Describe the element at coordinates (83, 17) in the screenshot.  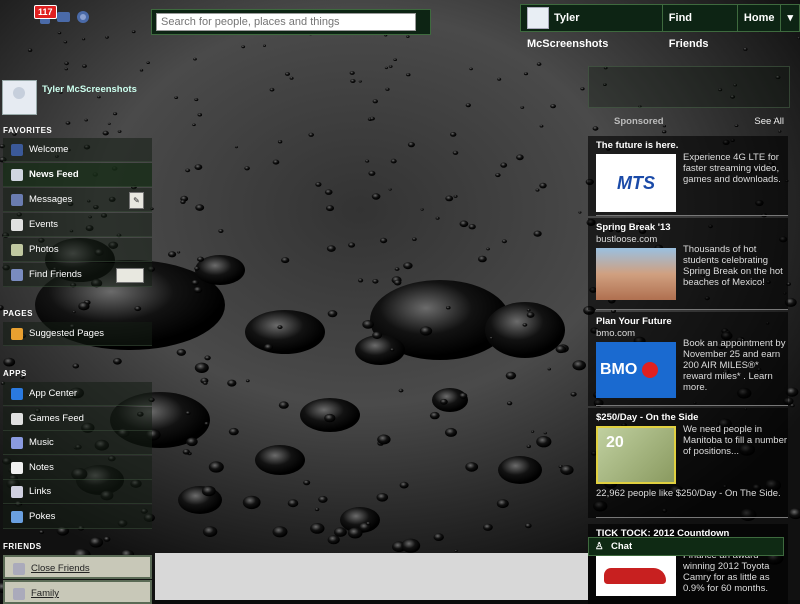
I see `globe-icon` at that location.